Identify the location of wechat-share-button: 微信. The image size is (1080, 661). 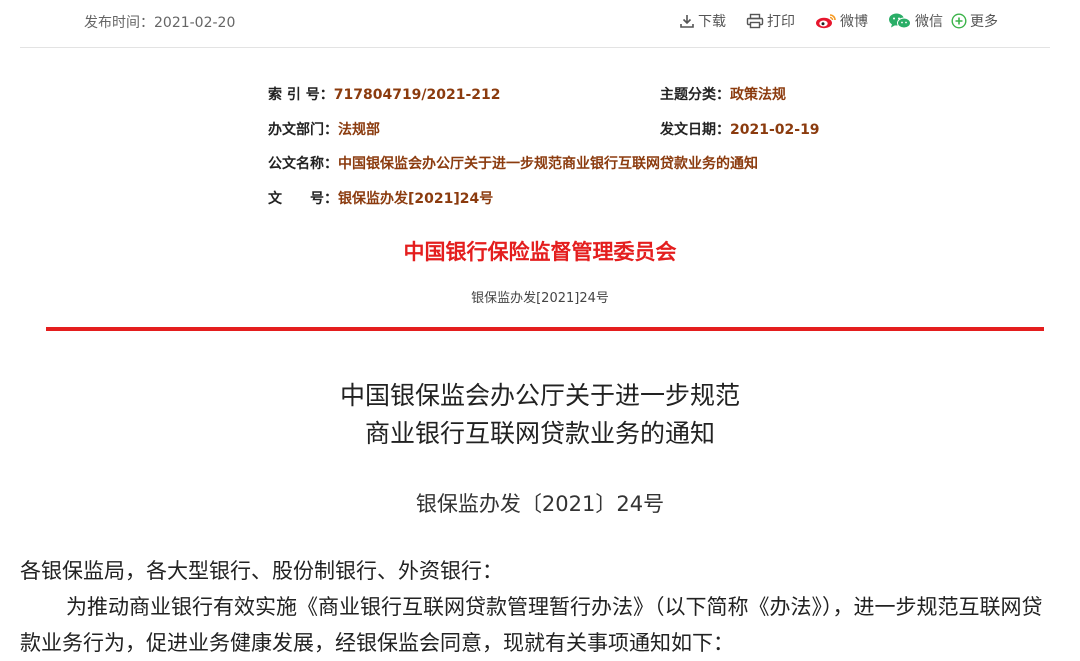
(915, 21).